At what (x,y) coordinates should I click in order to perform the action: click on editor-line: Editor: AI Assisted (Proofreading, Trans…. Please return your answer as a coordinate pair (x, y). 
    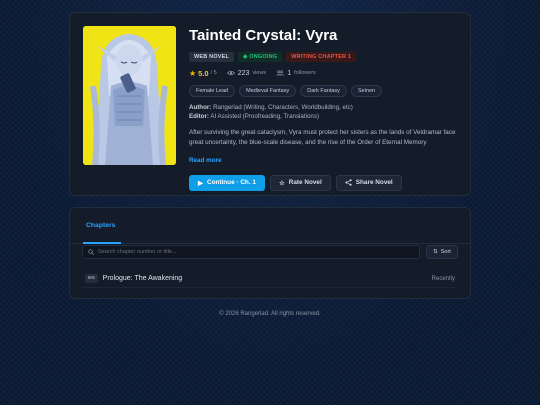
    Looking at the image, I should click on (325, 117).